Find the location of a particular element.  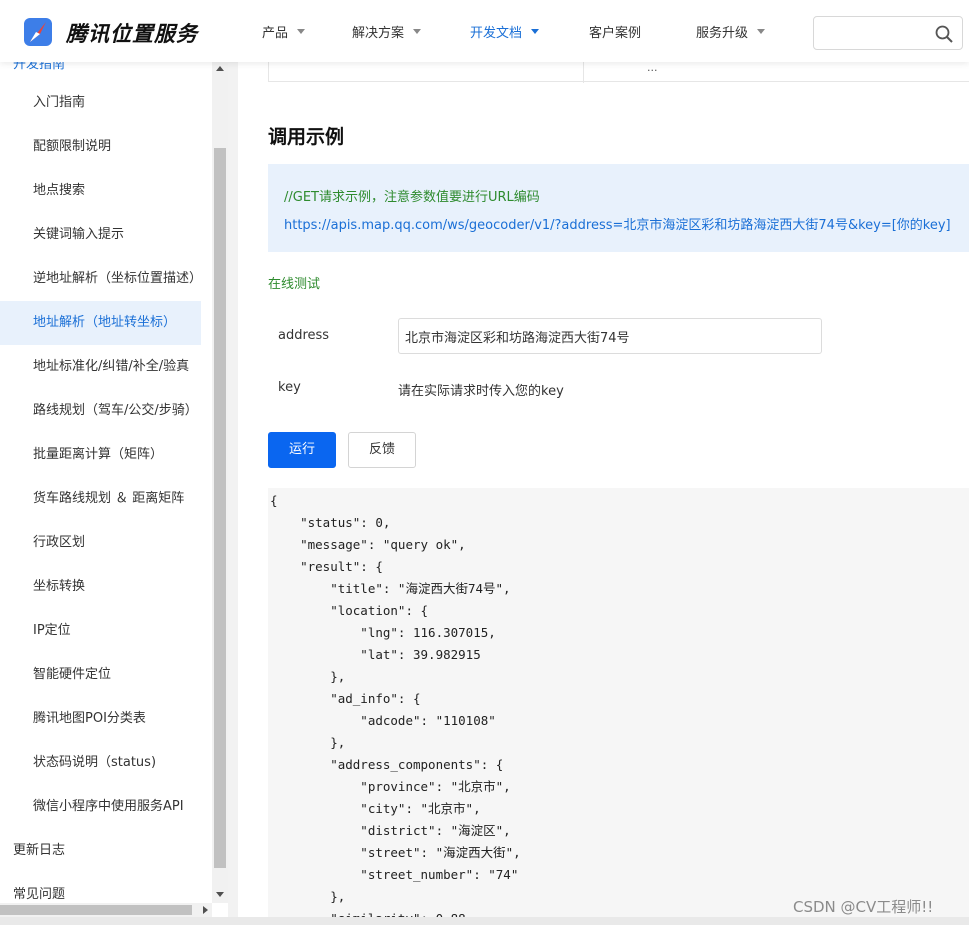

nav-label: 开发文档 is located at coordinates (496, 33).